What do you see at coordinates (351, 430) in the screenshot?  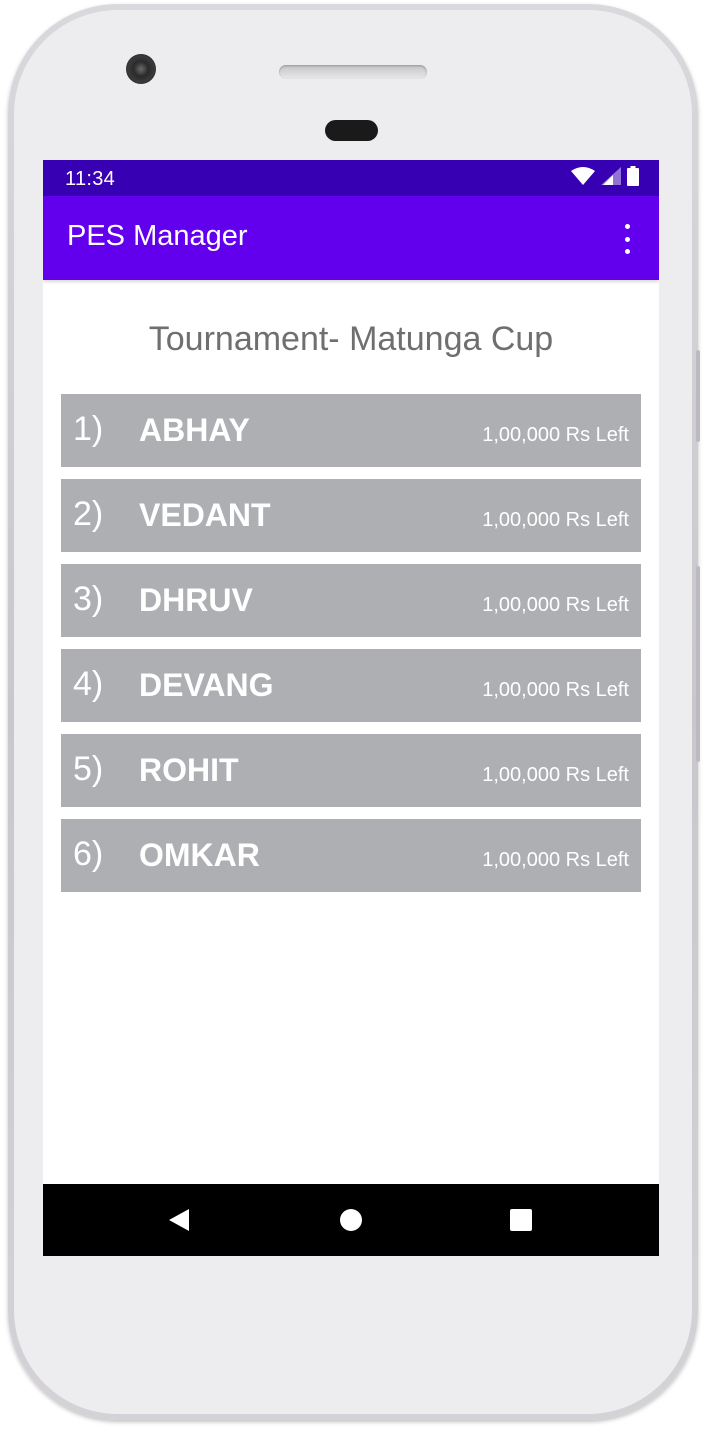 I see `player-row: 1) ABHAY 1,00,000 Rs Left` at bounding box center [351, 430].